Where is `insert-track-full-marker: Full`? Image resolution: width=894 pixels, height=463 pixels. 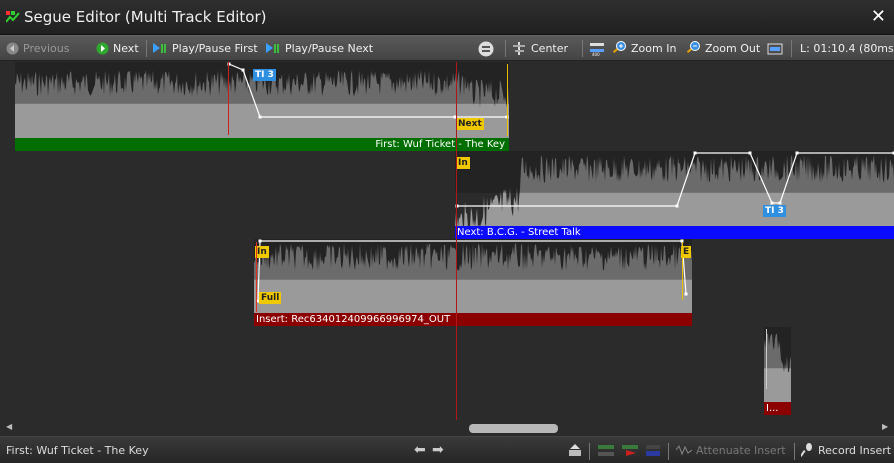
insert-track-full-marker: Full is located at coordinates (270, 298).